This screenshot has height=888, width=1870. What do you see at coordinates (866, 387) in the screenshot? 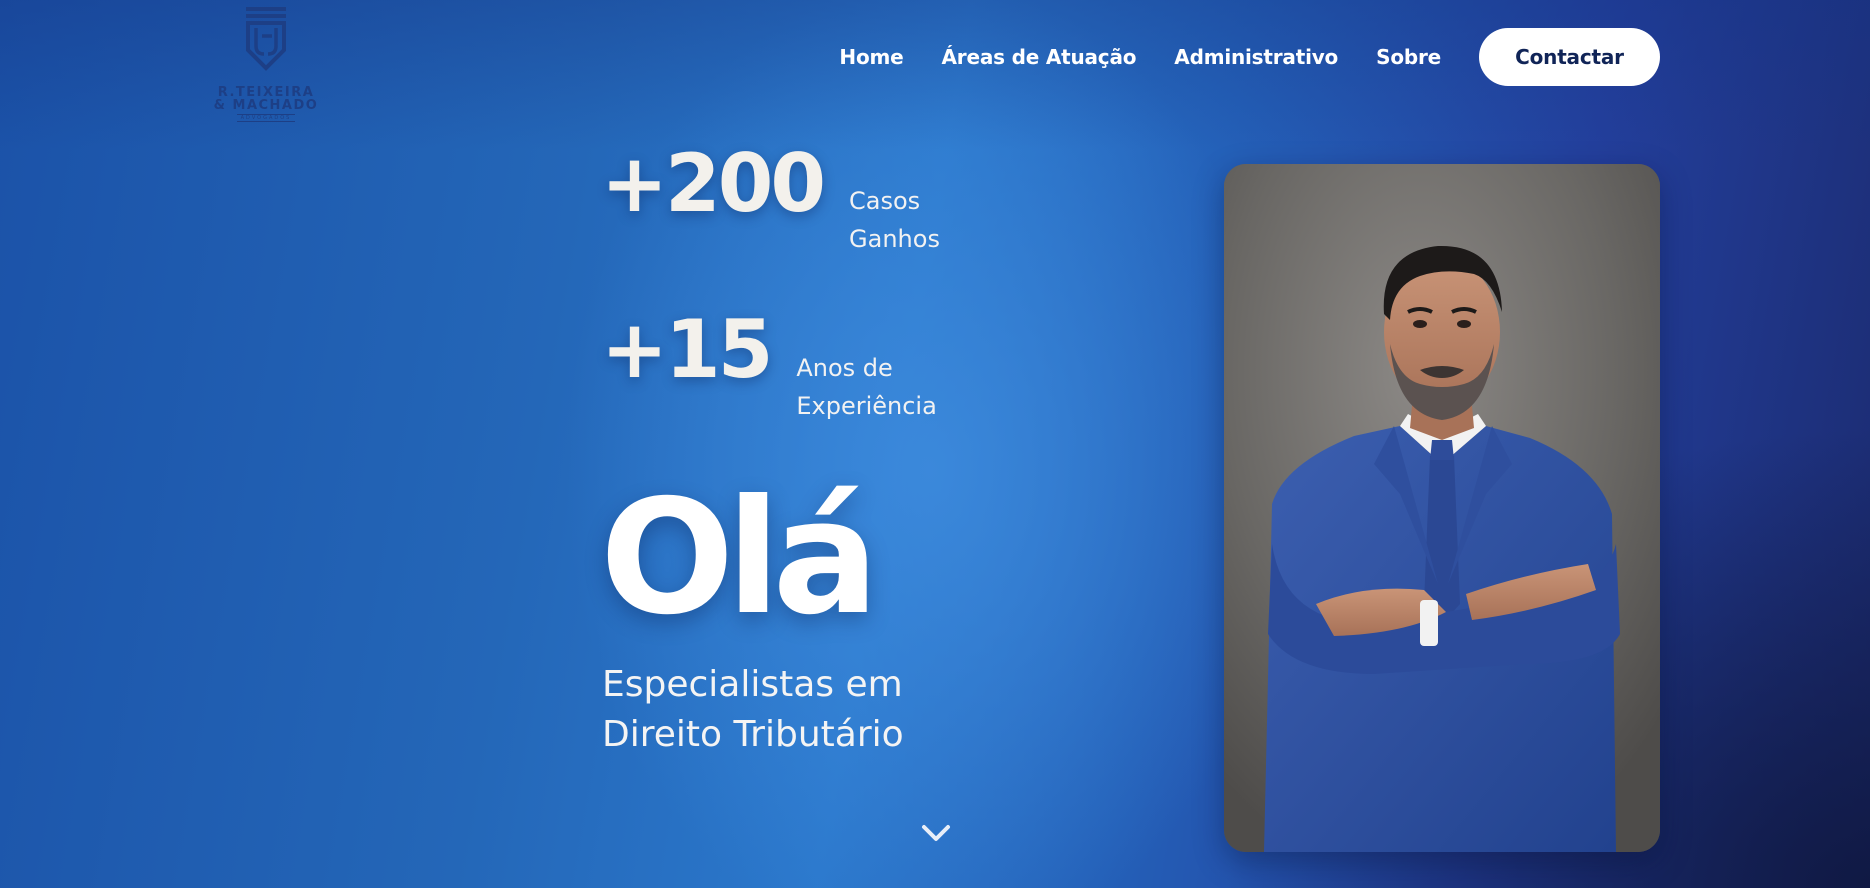
I see `stat-label: Anos de Experiência` at bounding box center [866, 387].